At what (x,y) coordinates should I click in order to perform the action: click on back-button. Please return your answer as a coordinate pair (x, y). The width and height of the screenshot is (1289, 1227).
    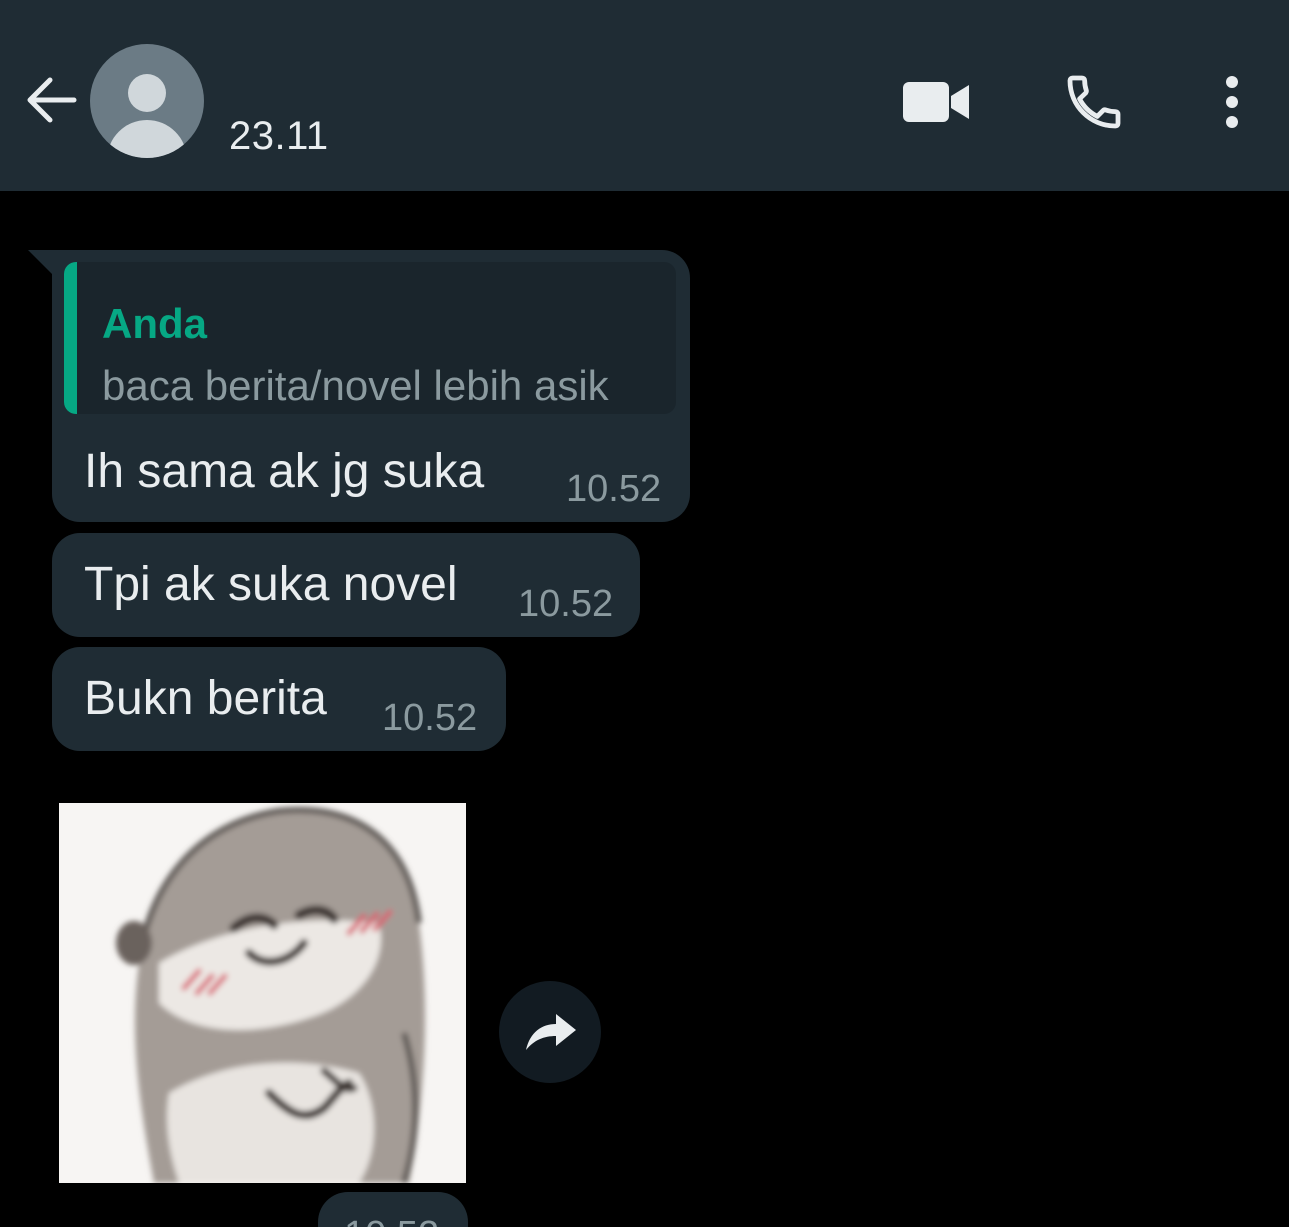
    Looking at the image, I should click on (50, 100).